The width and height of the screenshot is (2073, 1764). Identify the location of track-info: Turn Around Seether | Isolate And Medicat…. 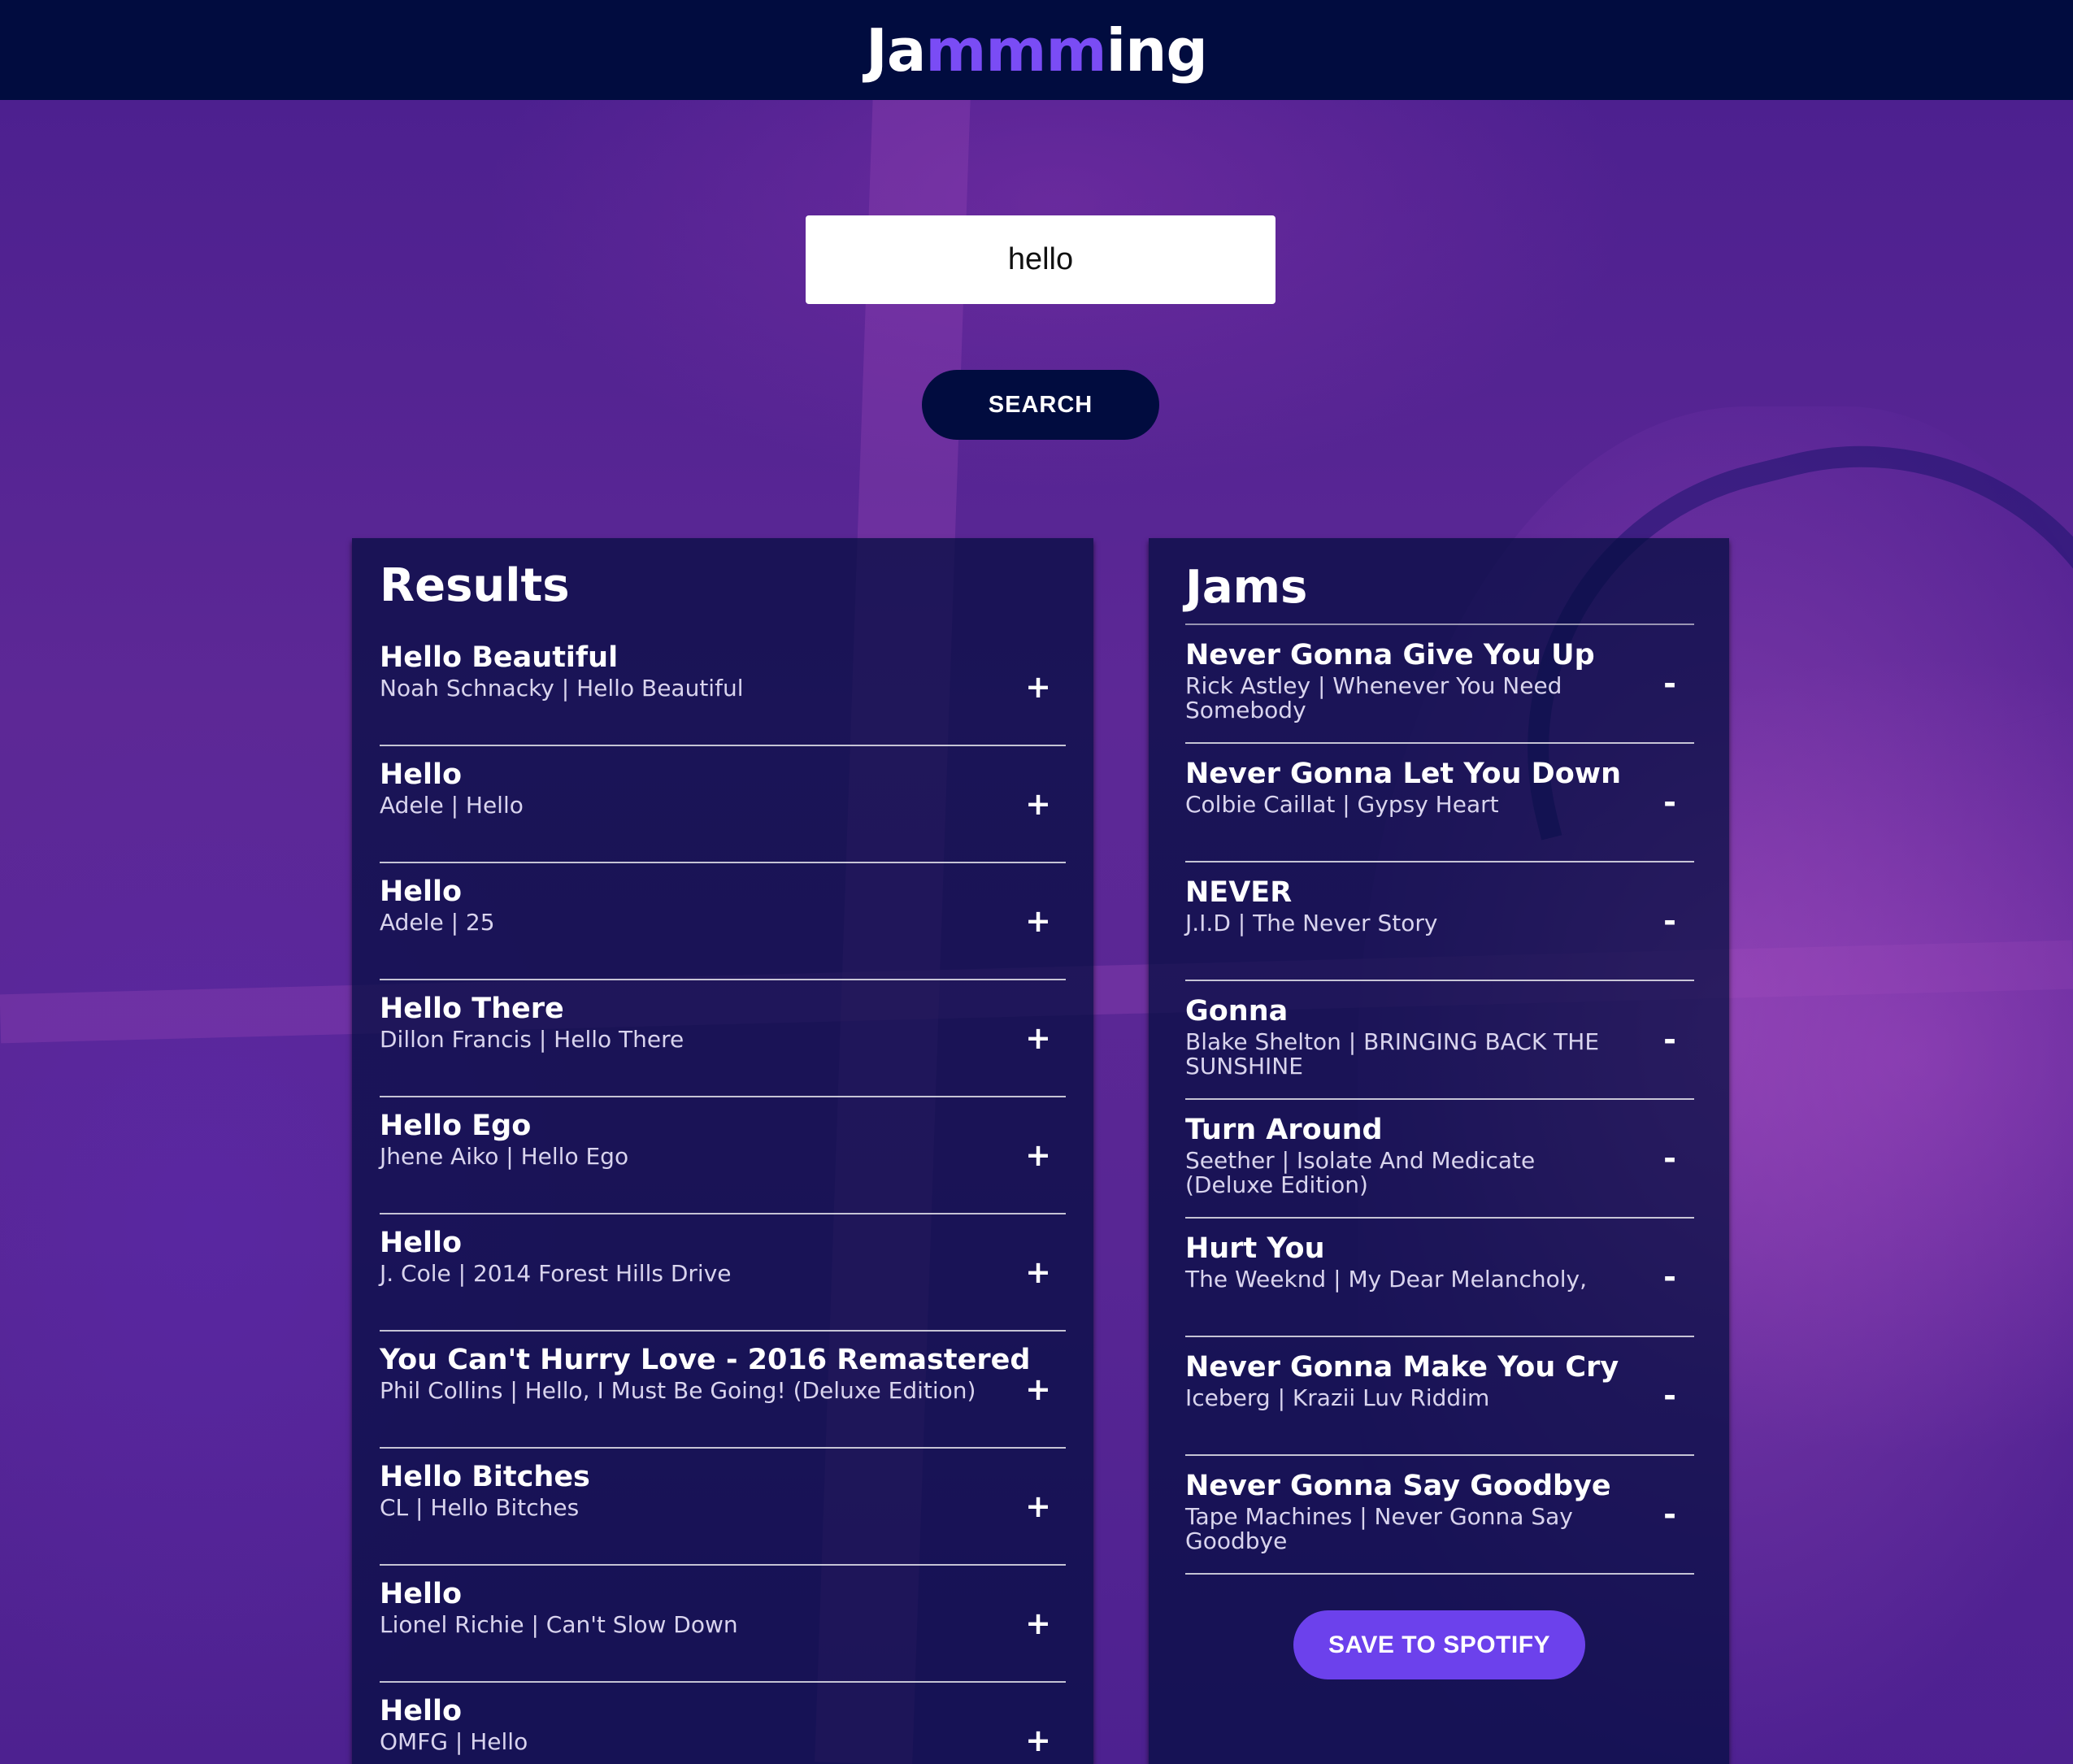
(1407, 1155).